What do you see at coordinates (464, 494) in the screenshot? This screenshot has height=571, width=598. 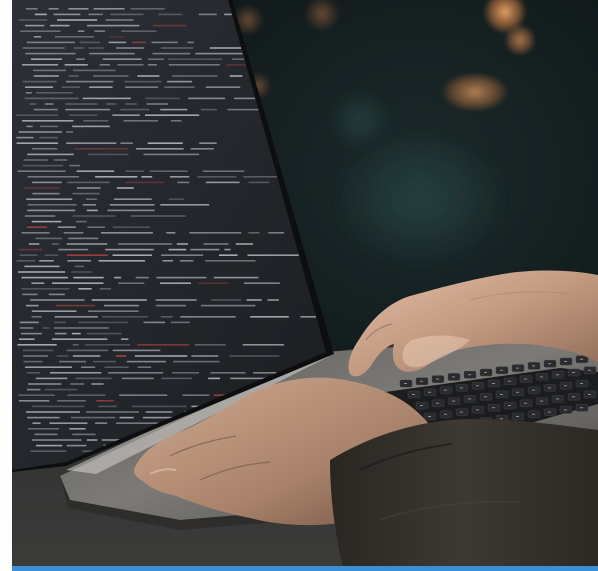 I see `sleeve` at bounding box center [464, 494].